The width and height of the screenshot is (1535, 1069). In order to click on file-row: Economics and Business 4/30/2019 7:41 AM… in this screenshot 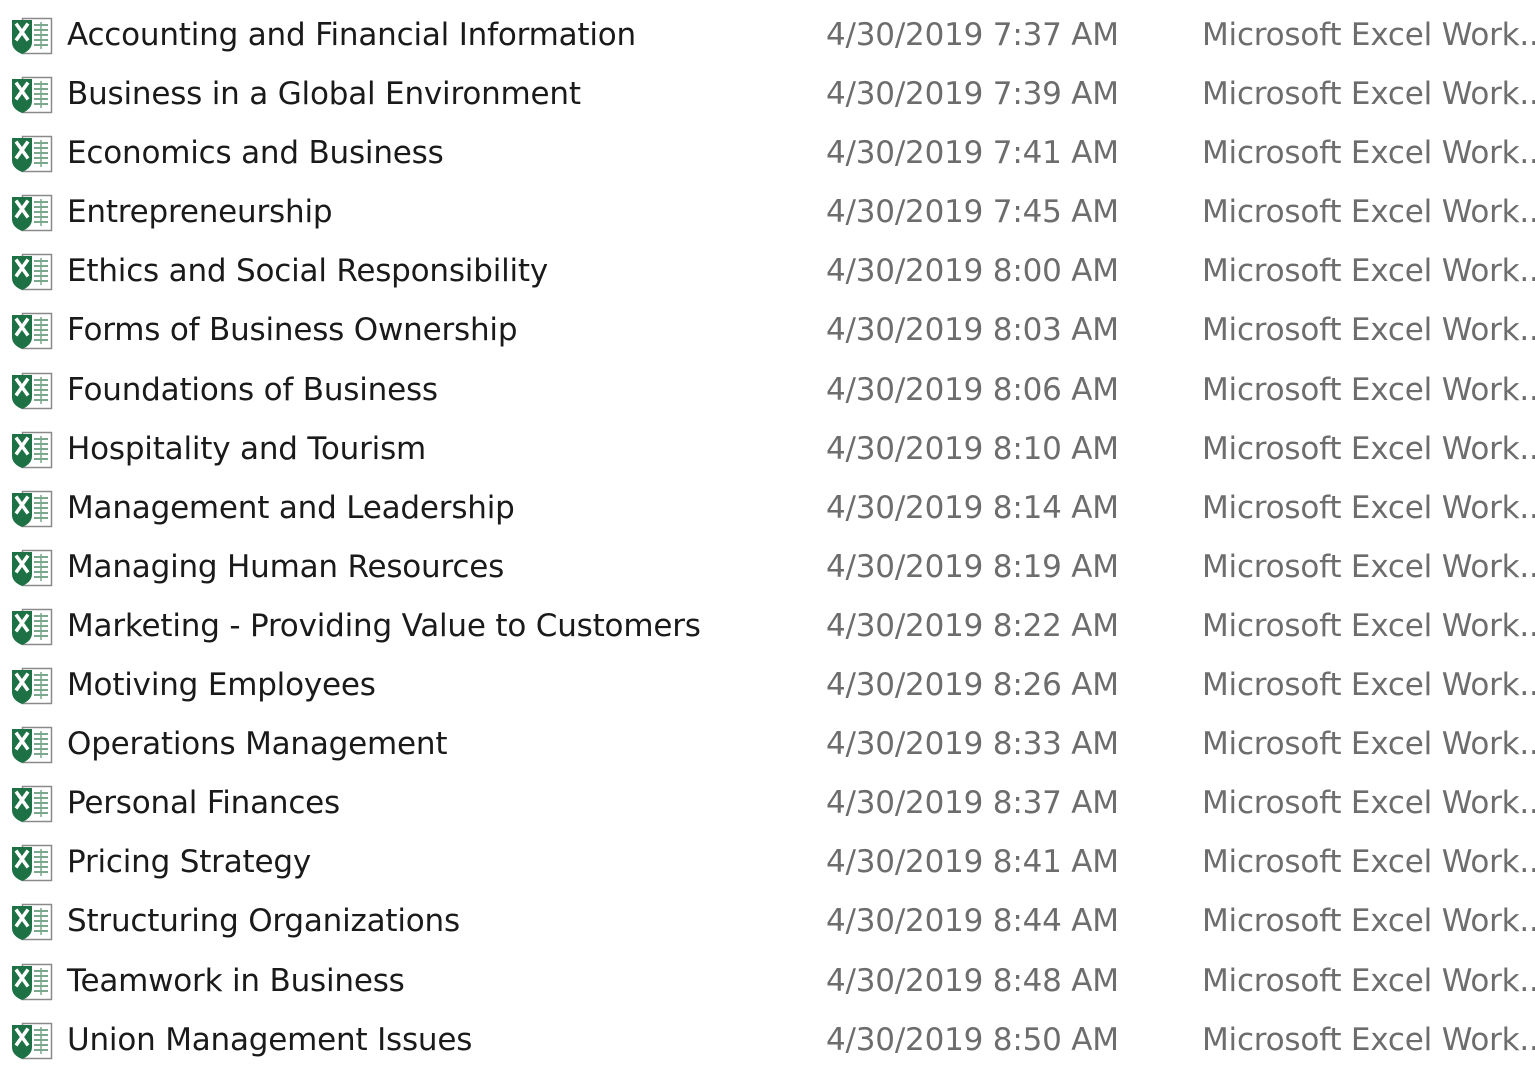, I will do `click(767, 152)`.